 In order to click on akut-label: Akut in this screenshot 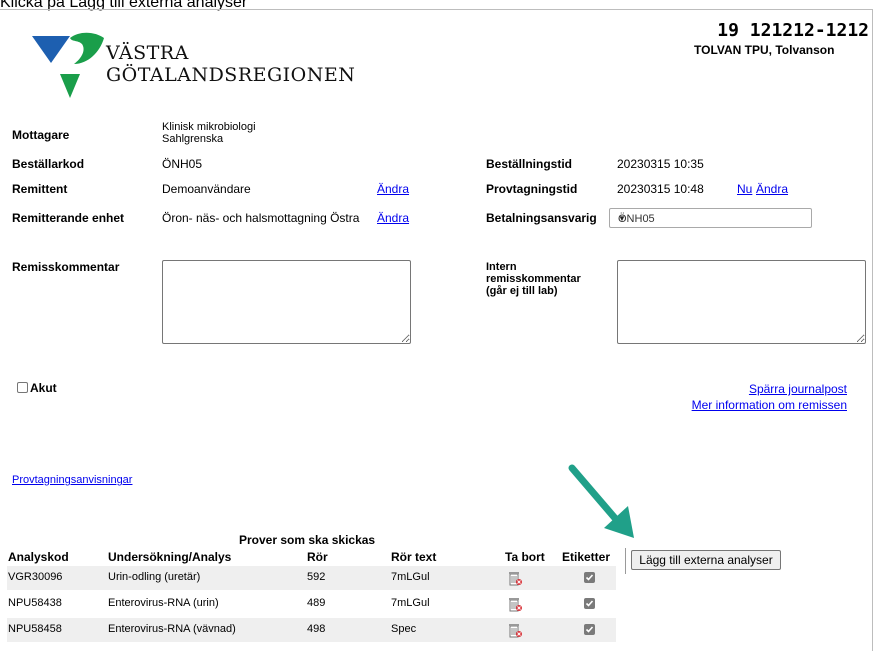, I will do `click(43, 388)`.